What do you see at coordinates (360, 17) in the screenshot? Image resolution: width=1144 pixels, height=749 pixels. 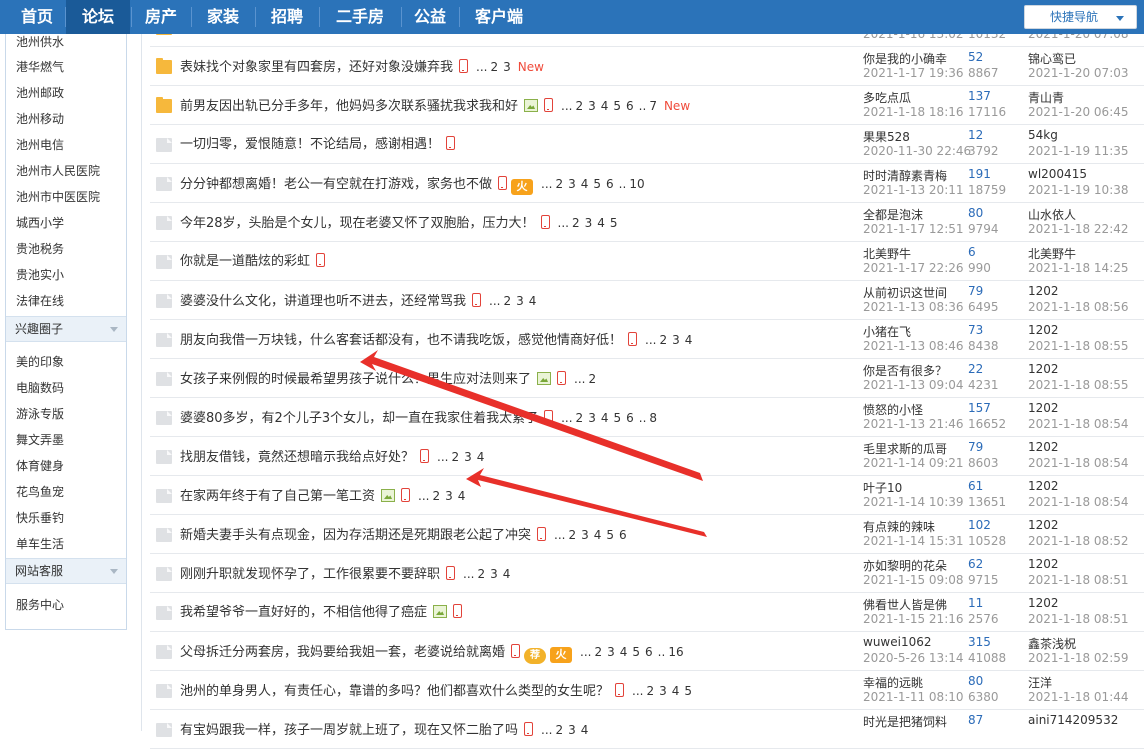 I see `nav-secondhand-house: 二手房` at bounding box center [360, 17].